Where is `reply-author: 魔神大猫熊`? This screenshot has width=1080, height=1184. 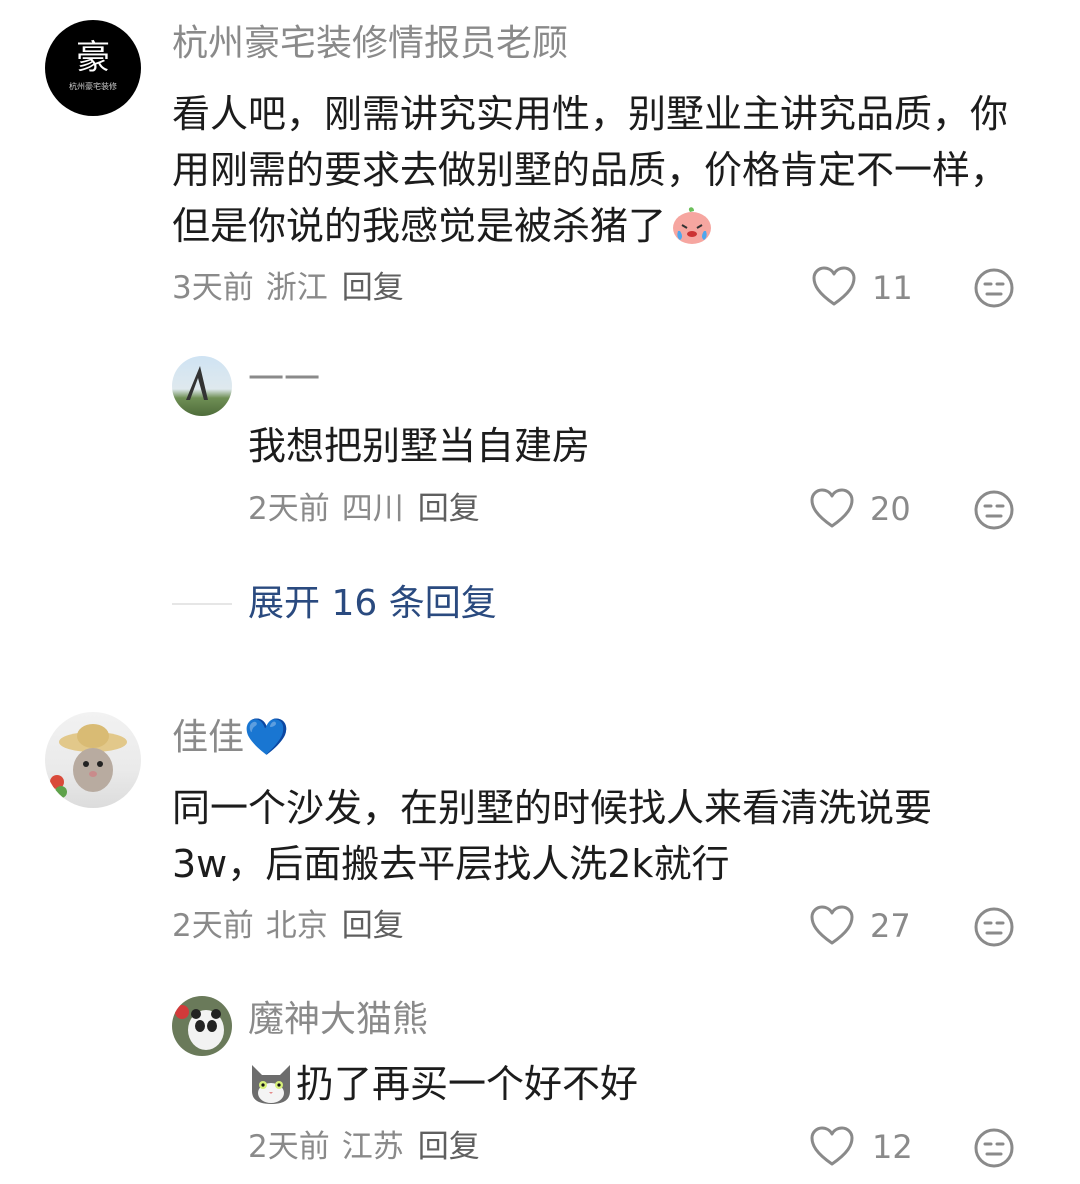
reply-author: 魔神大猫熊 is located at coordinates (338, 1020).